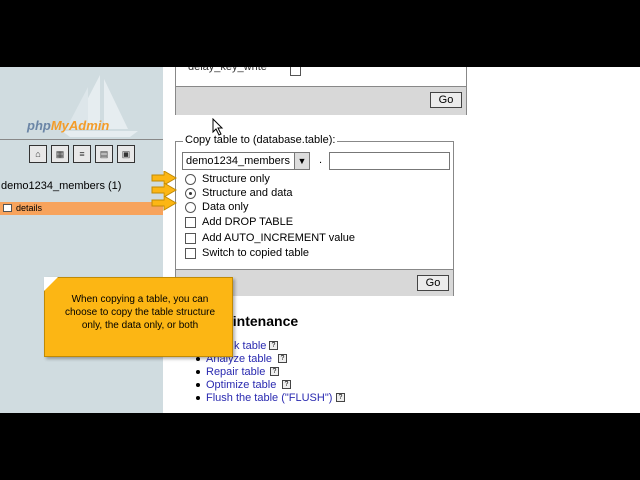 The width and height of the screenshot is (640, 480). Describe the element at coordinates (389, 161) in the screenshot. I see `target-table-input` at that location.